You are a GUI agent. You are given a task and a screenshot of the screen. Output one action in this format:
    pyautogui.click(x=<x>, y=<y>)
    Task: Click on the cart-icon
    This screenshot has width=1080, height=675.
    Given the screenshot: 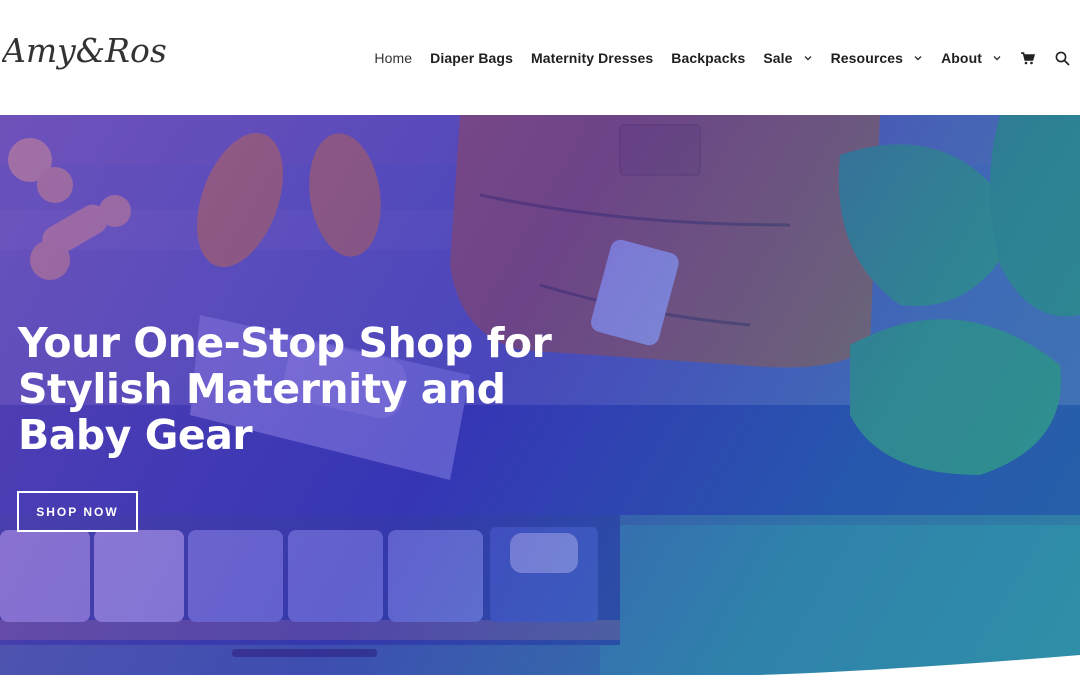 What is the action you would take?
    pyautogui.click(x=1028, y=58)
    